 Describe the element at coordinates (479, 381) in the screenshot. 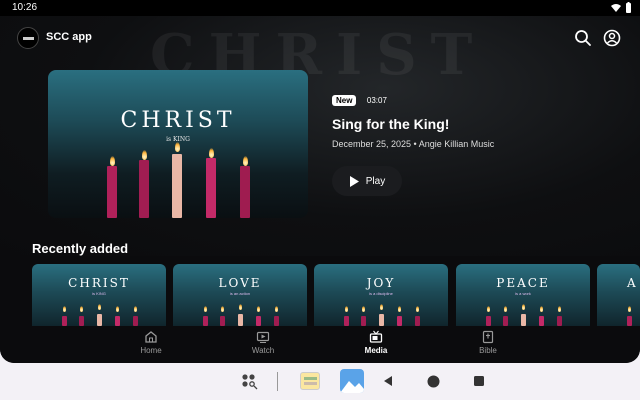

I see `recents-icon` at that location.